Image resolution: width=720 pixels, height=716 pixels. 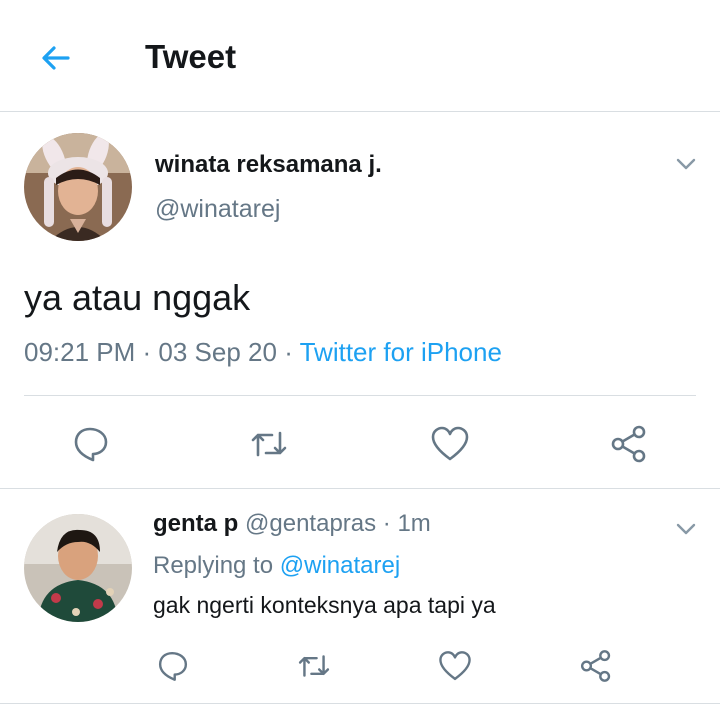 What do you see at coordinates (216, 565) in the screenshot?
I see `replying-to-prefix: Replying to` at bounding box center [216, 565].